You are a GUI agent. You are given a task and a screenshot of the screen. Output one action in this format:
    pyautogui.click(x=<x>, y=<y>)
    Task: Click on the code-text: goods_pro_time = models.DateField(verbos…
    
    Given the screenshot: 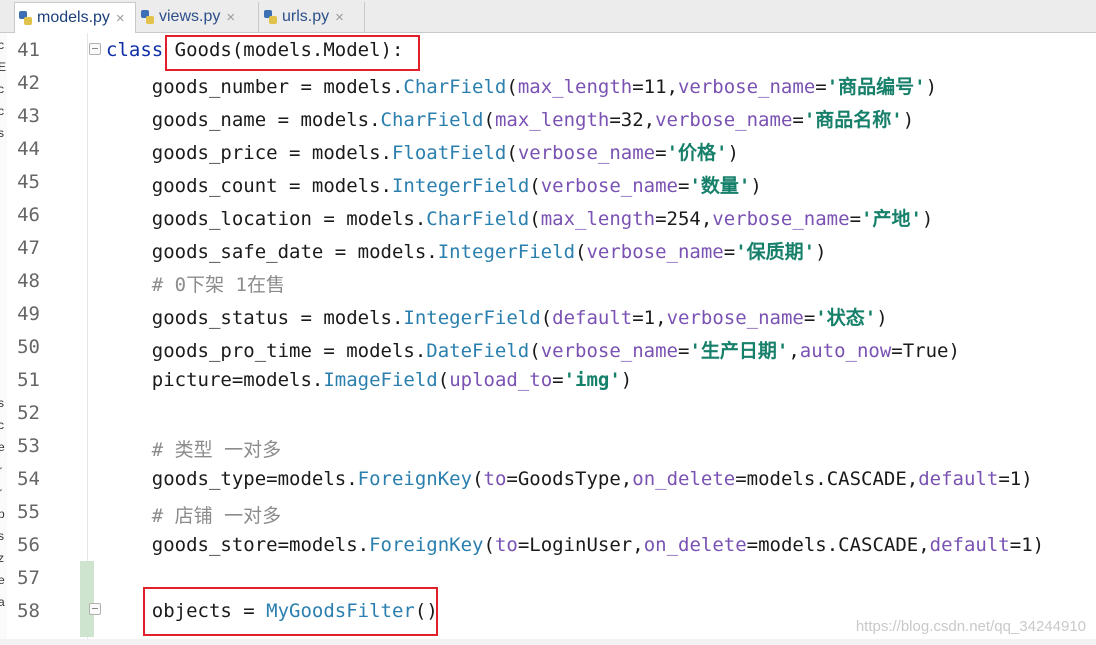 What is the action you would take?
    pyautogui.click(x=533, y=349)
    